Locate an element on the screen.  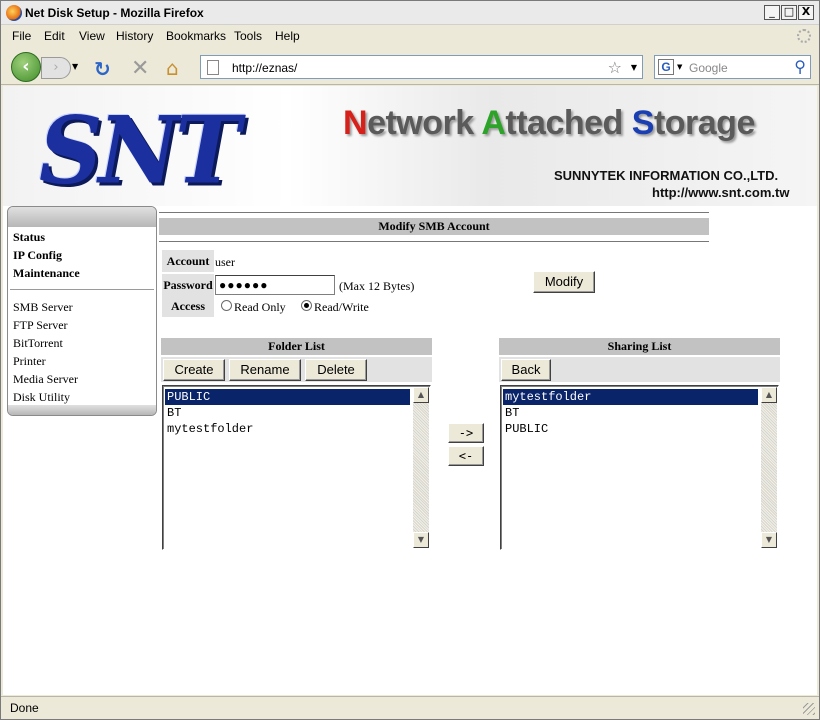
close-button: X is located at coordinates (806, 12).